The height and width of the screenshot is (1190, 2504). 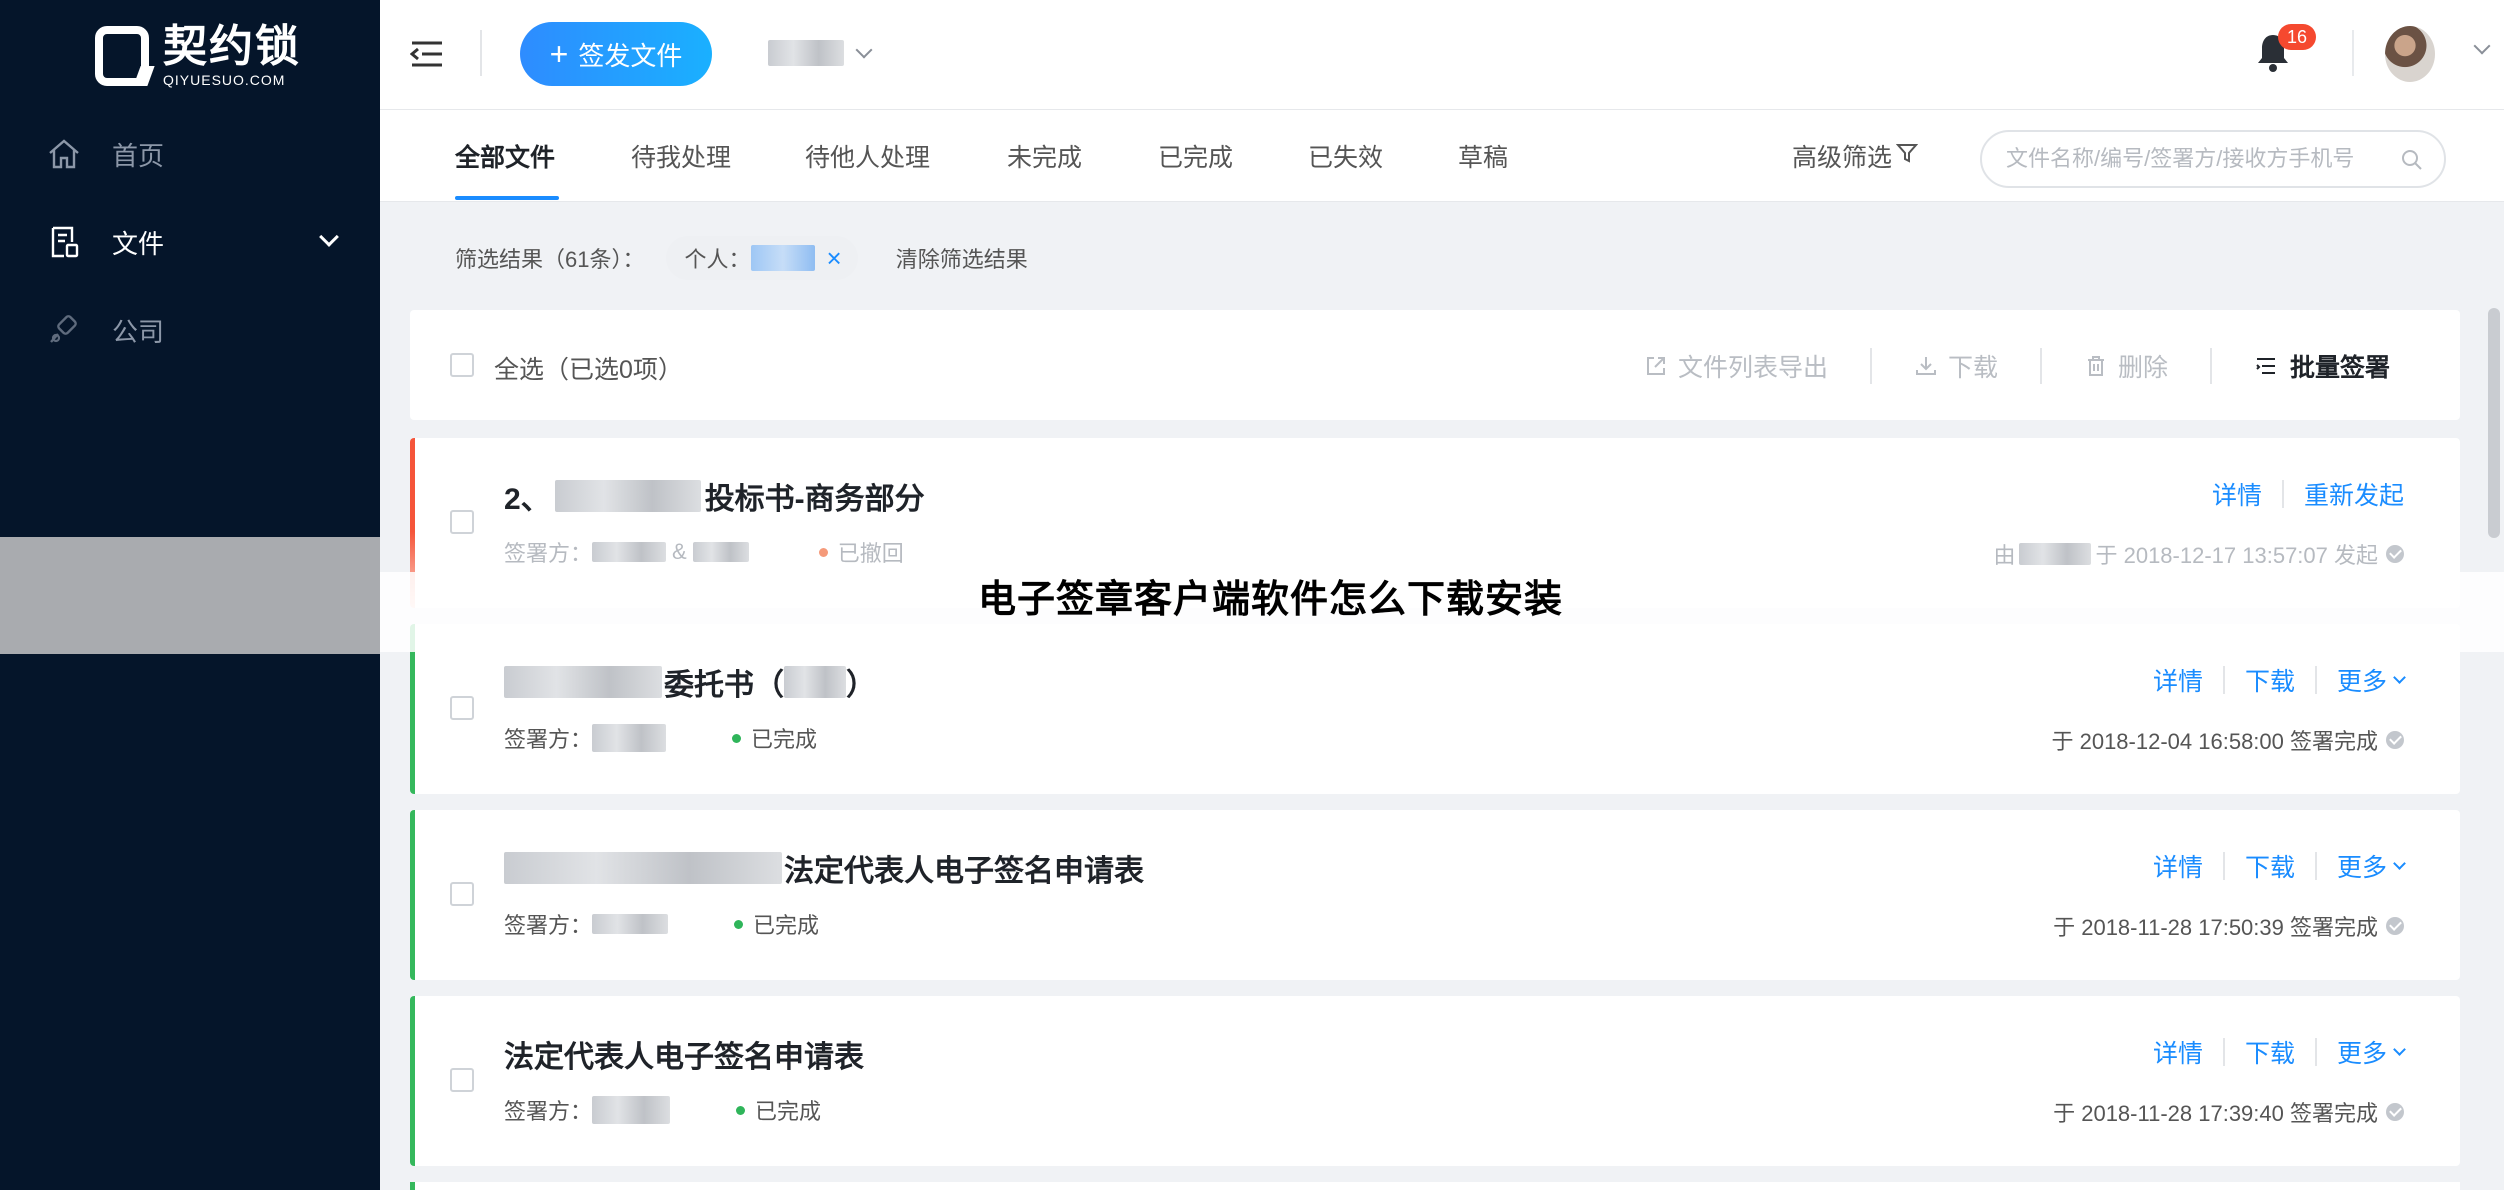 I want to click on document-title: 委托书（ ）, so click(x=690, y=682).